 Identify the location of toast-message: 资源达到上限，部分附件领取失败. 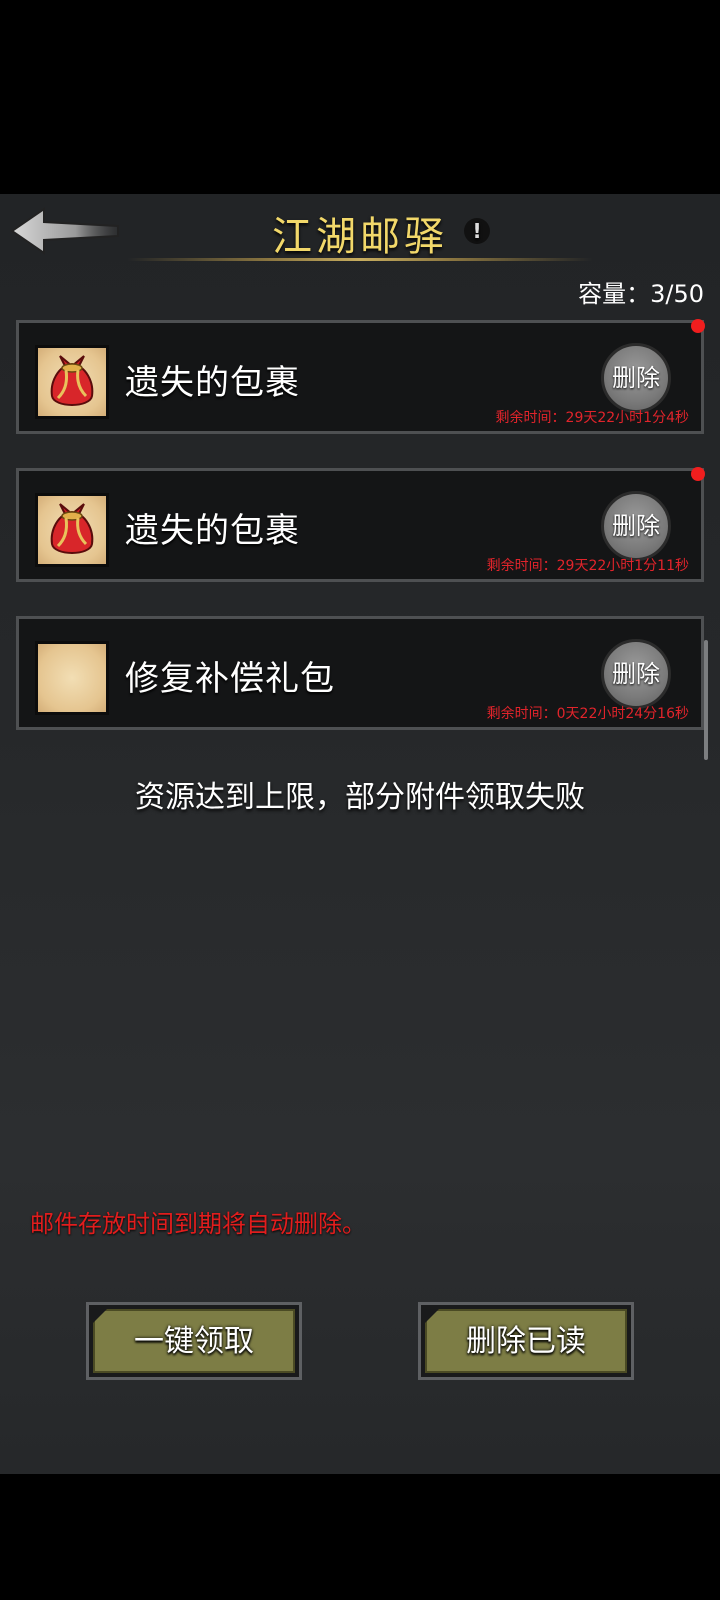
(360, 797).